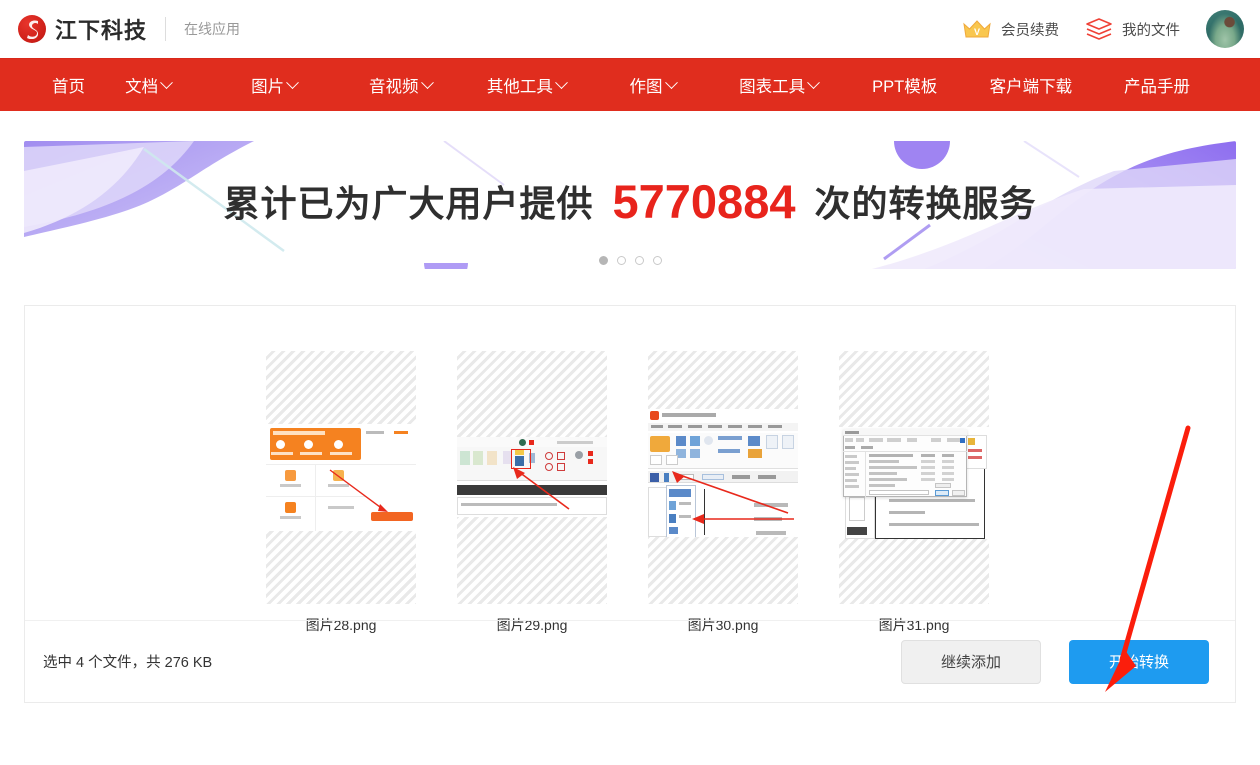  I want to click on banner-text-after: 次的转换服务, so click(925, 204).